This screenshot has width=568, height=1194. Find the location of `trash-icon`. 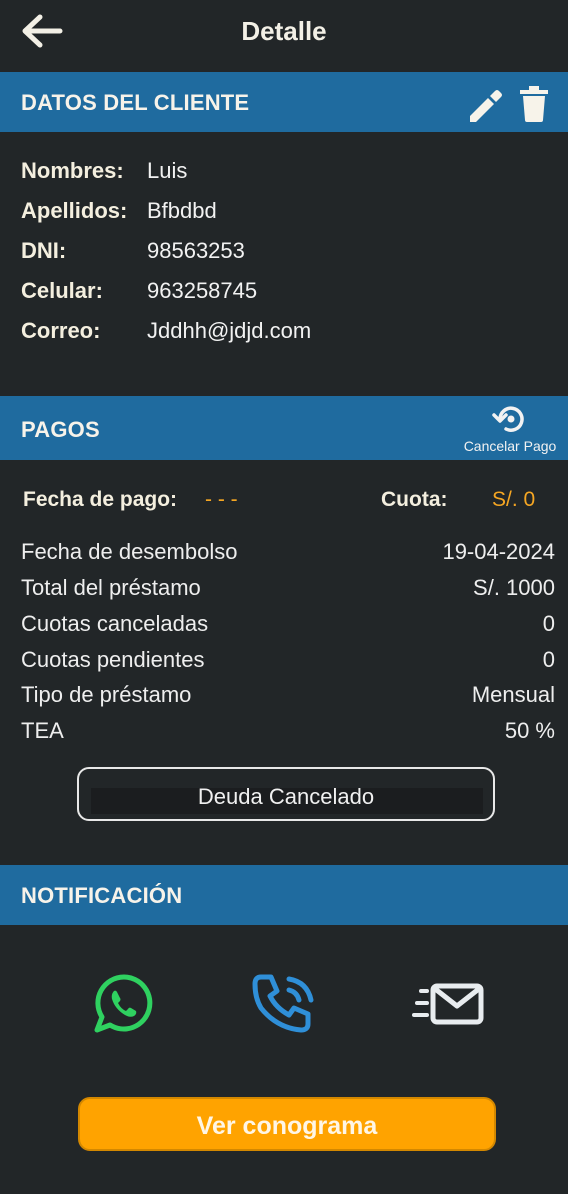

trash-icon is located at coordinates (534, 104).